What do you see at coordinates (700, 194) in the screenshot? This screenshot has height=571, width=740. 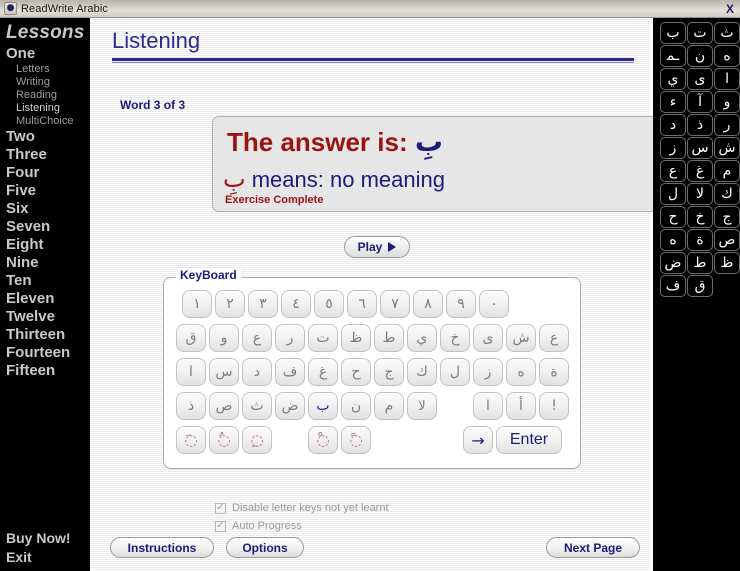 I see `alphabet-key: لا` at bounding box center [700, 194].